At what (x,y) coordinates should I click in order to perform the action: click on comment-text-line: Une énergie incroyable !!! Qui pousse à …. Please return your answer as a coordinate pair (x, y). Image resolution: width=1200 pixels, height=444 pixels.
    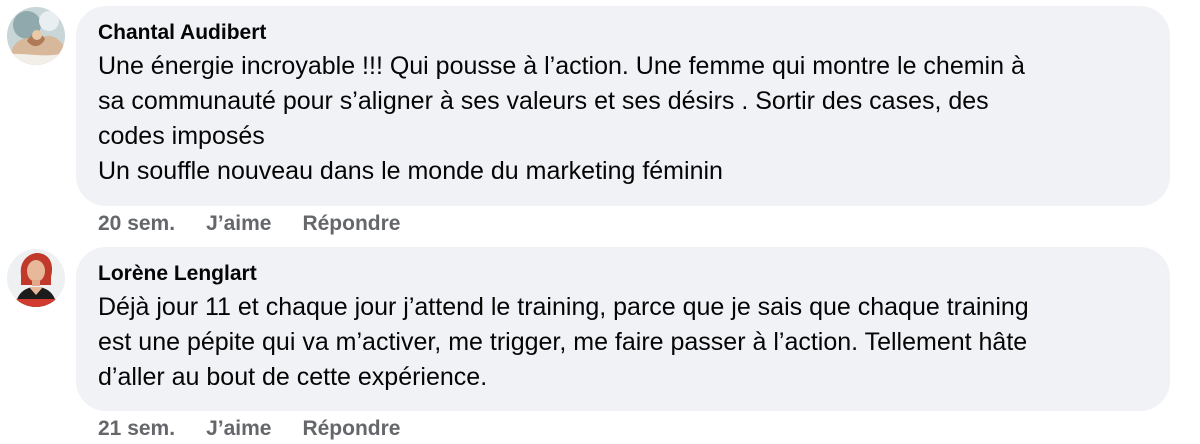
    Looking at the image, I should click on (561, 66).